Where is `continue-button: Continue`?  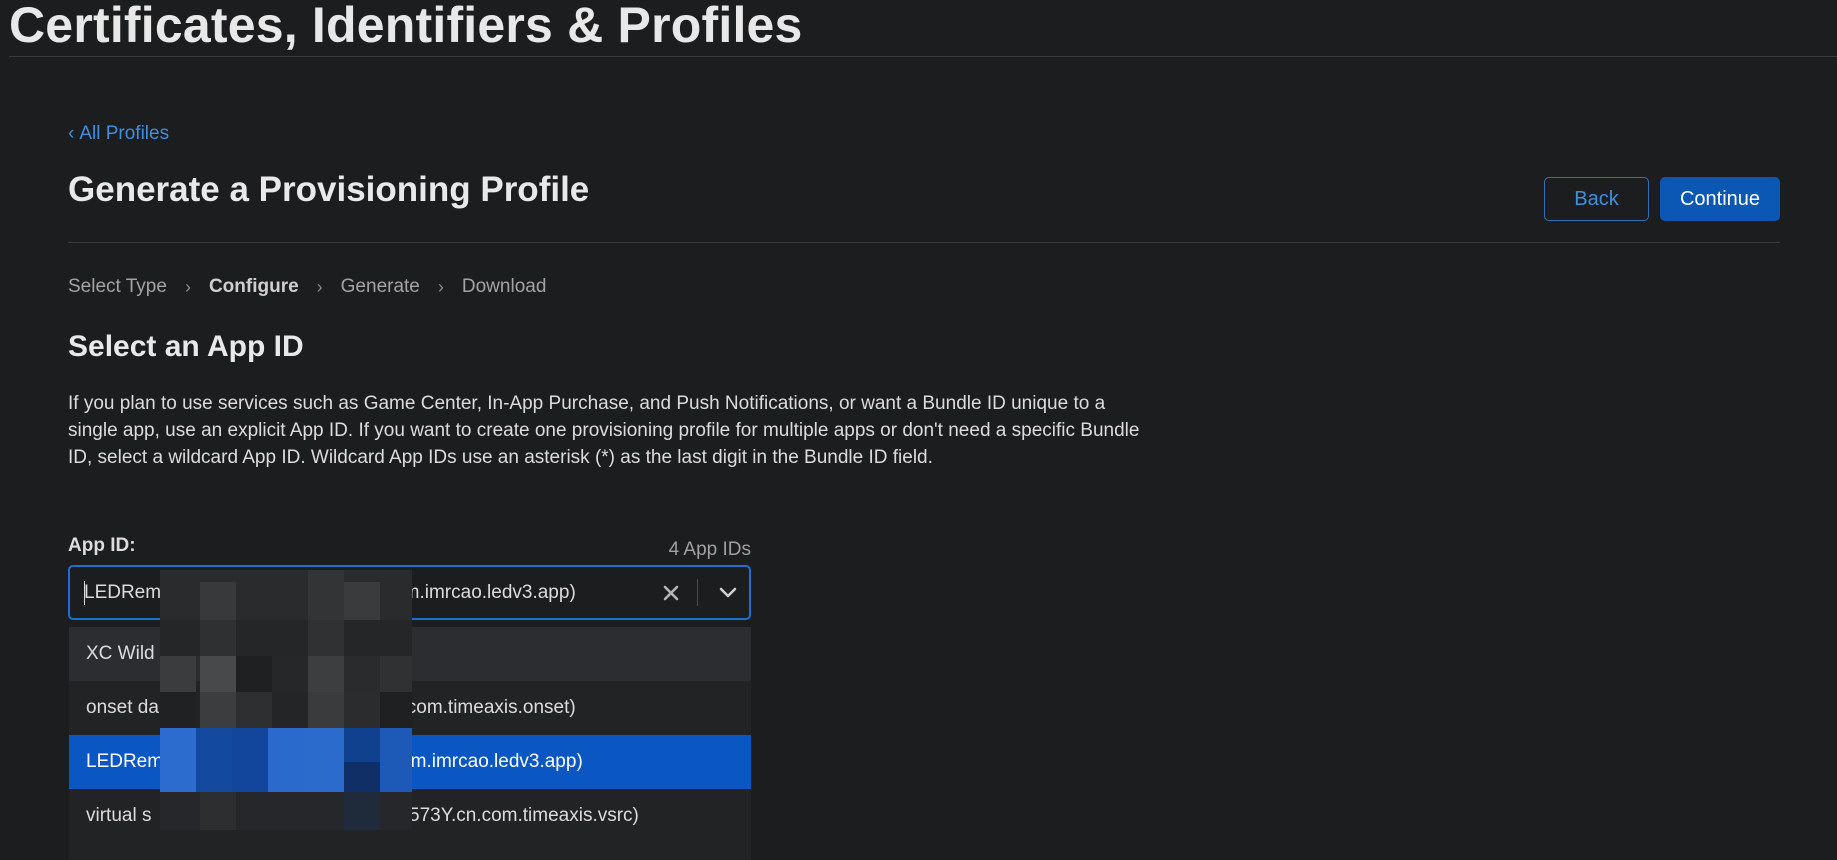
continue-button: Continue is located at coordinates (1720, 199).